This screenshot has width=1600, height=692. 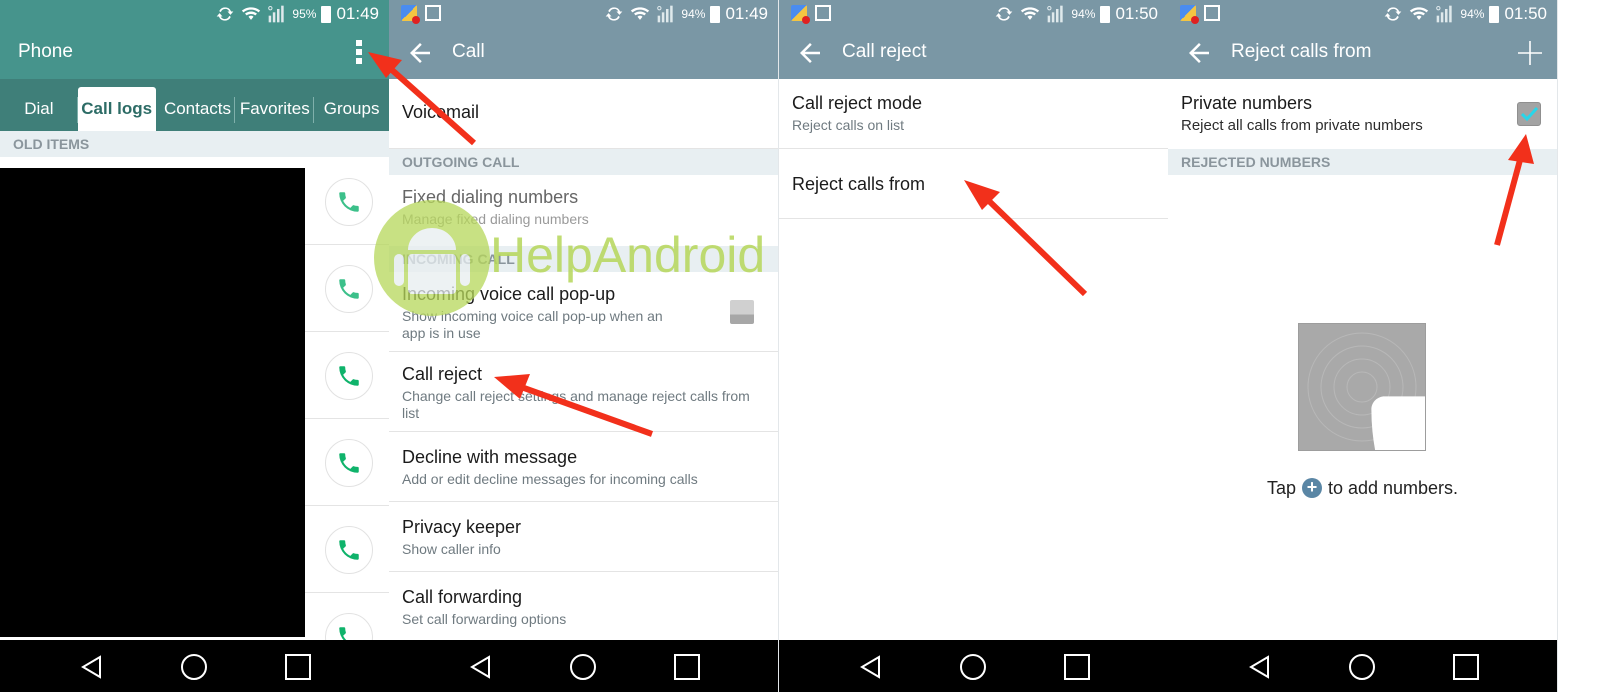 I want to click on item-title: Call forwarding, so click(x=462, y=597).